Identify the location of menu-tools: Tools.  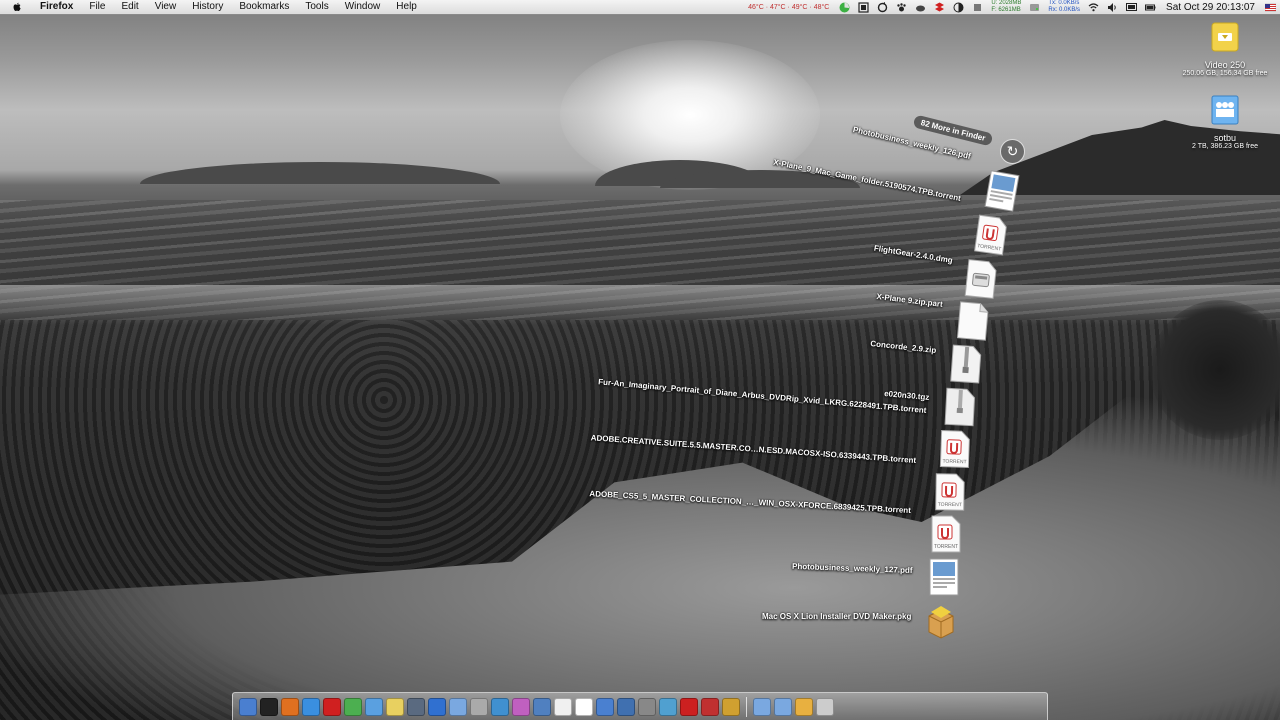
(316, 7).